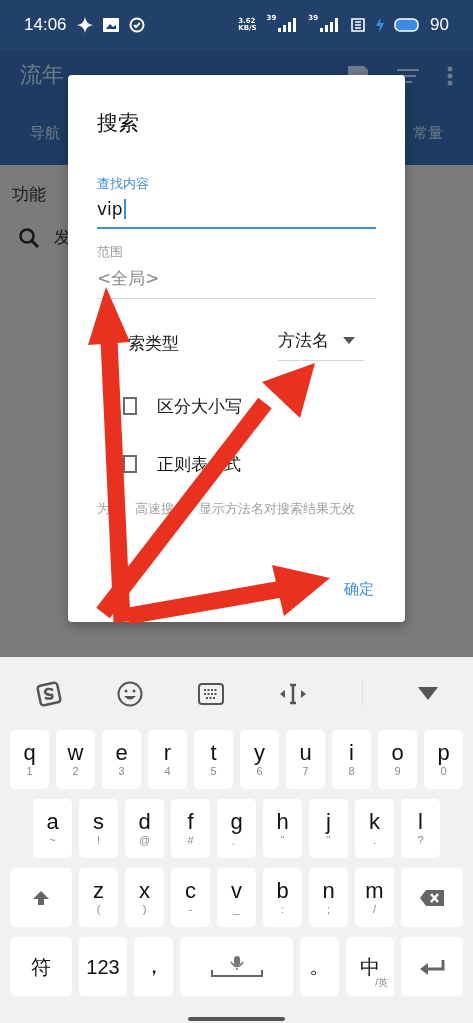 This screenshot has height=1023, width=473. What do you see at coordinates (29, 237) in the screenshot?
I see `search-icon` at bounding box center [29, 237].